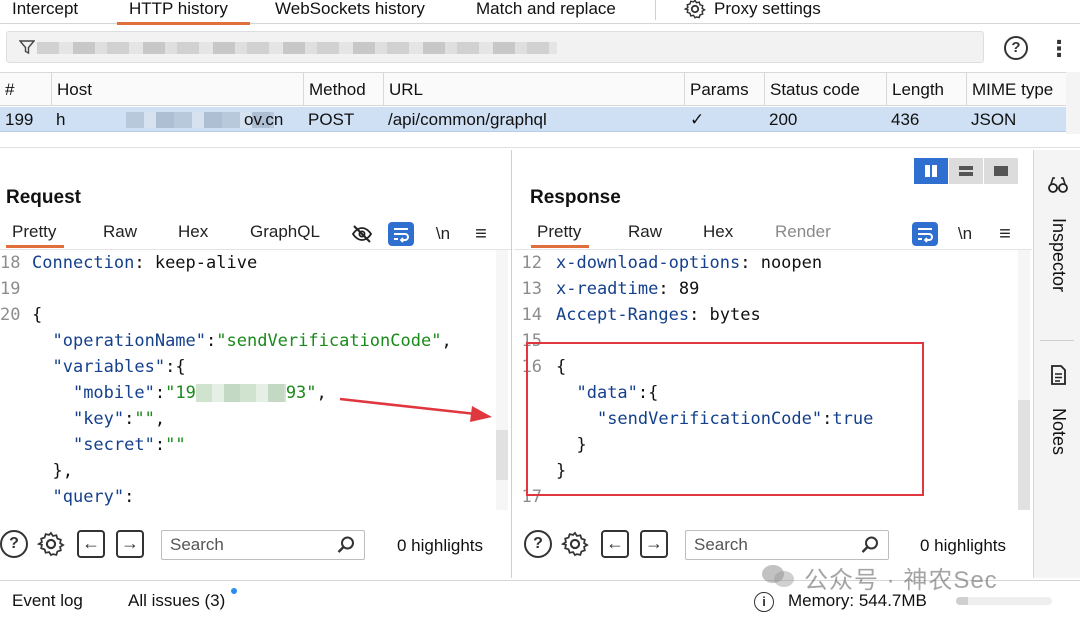  Describe the element at coordinates (362, 234) in the screenshot. I see `hide-eye-icon` at that location.